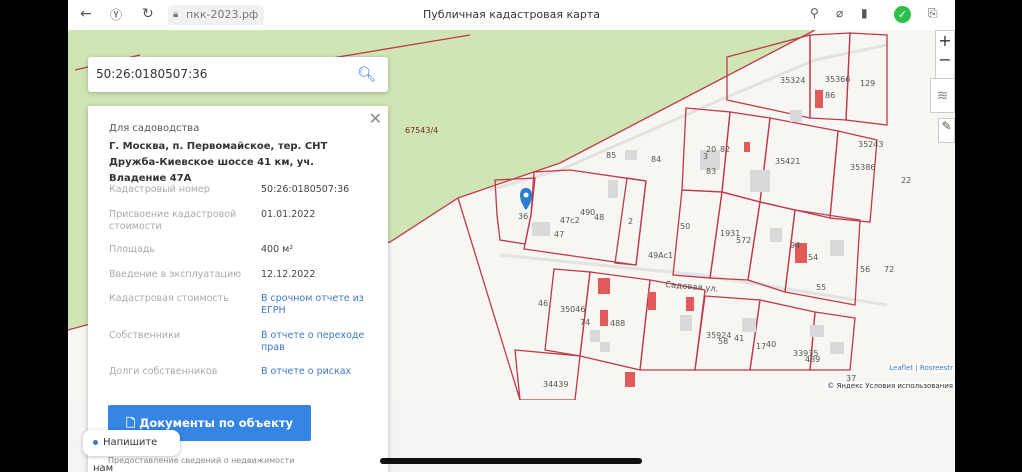 Image resolution: width=1022 pixels, height=472 pixels. I want to click on info-value: 01.01.2022, so click(288, 214).